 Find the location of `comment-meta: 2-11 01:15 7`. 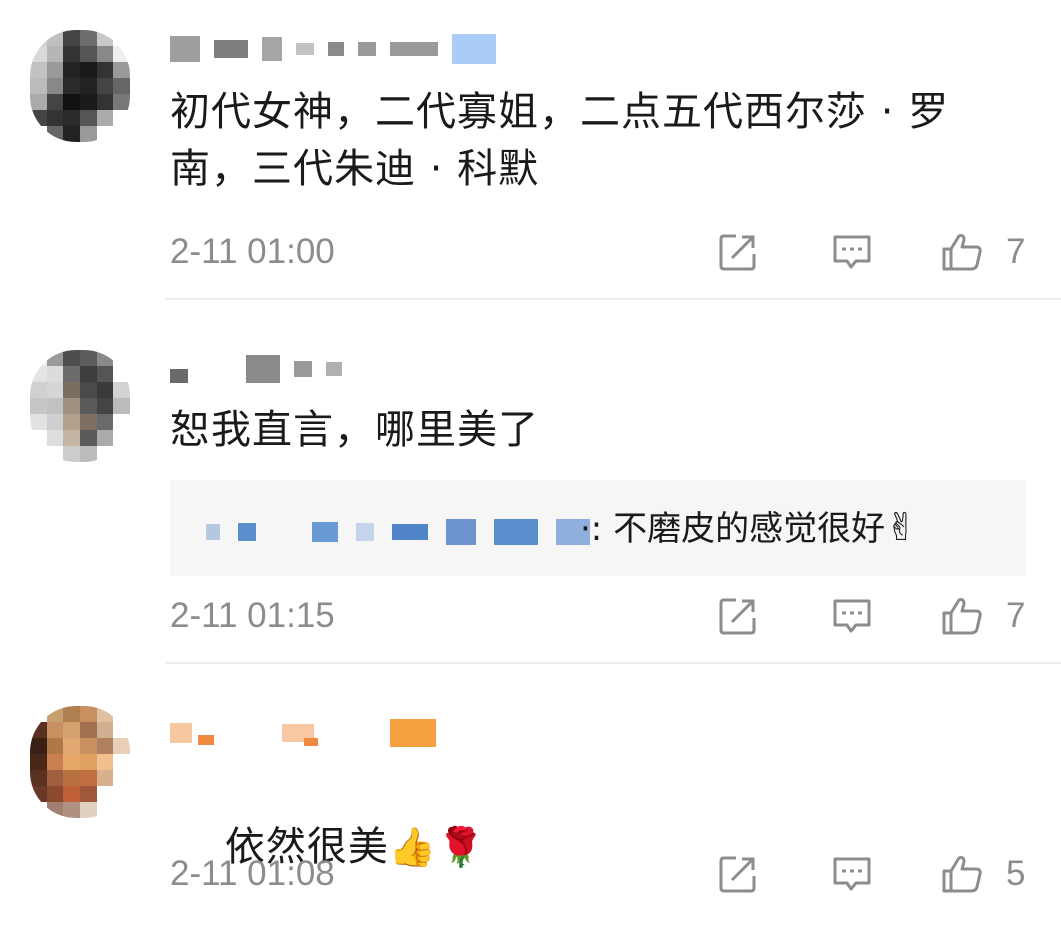

comment-meta: 2-11 01:15 7 is located at coordinates (615, 616).